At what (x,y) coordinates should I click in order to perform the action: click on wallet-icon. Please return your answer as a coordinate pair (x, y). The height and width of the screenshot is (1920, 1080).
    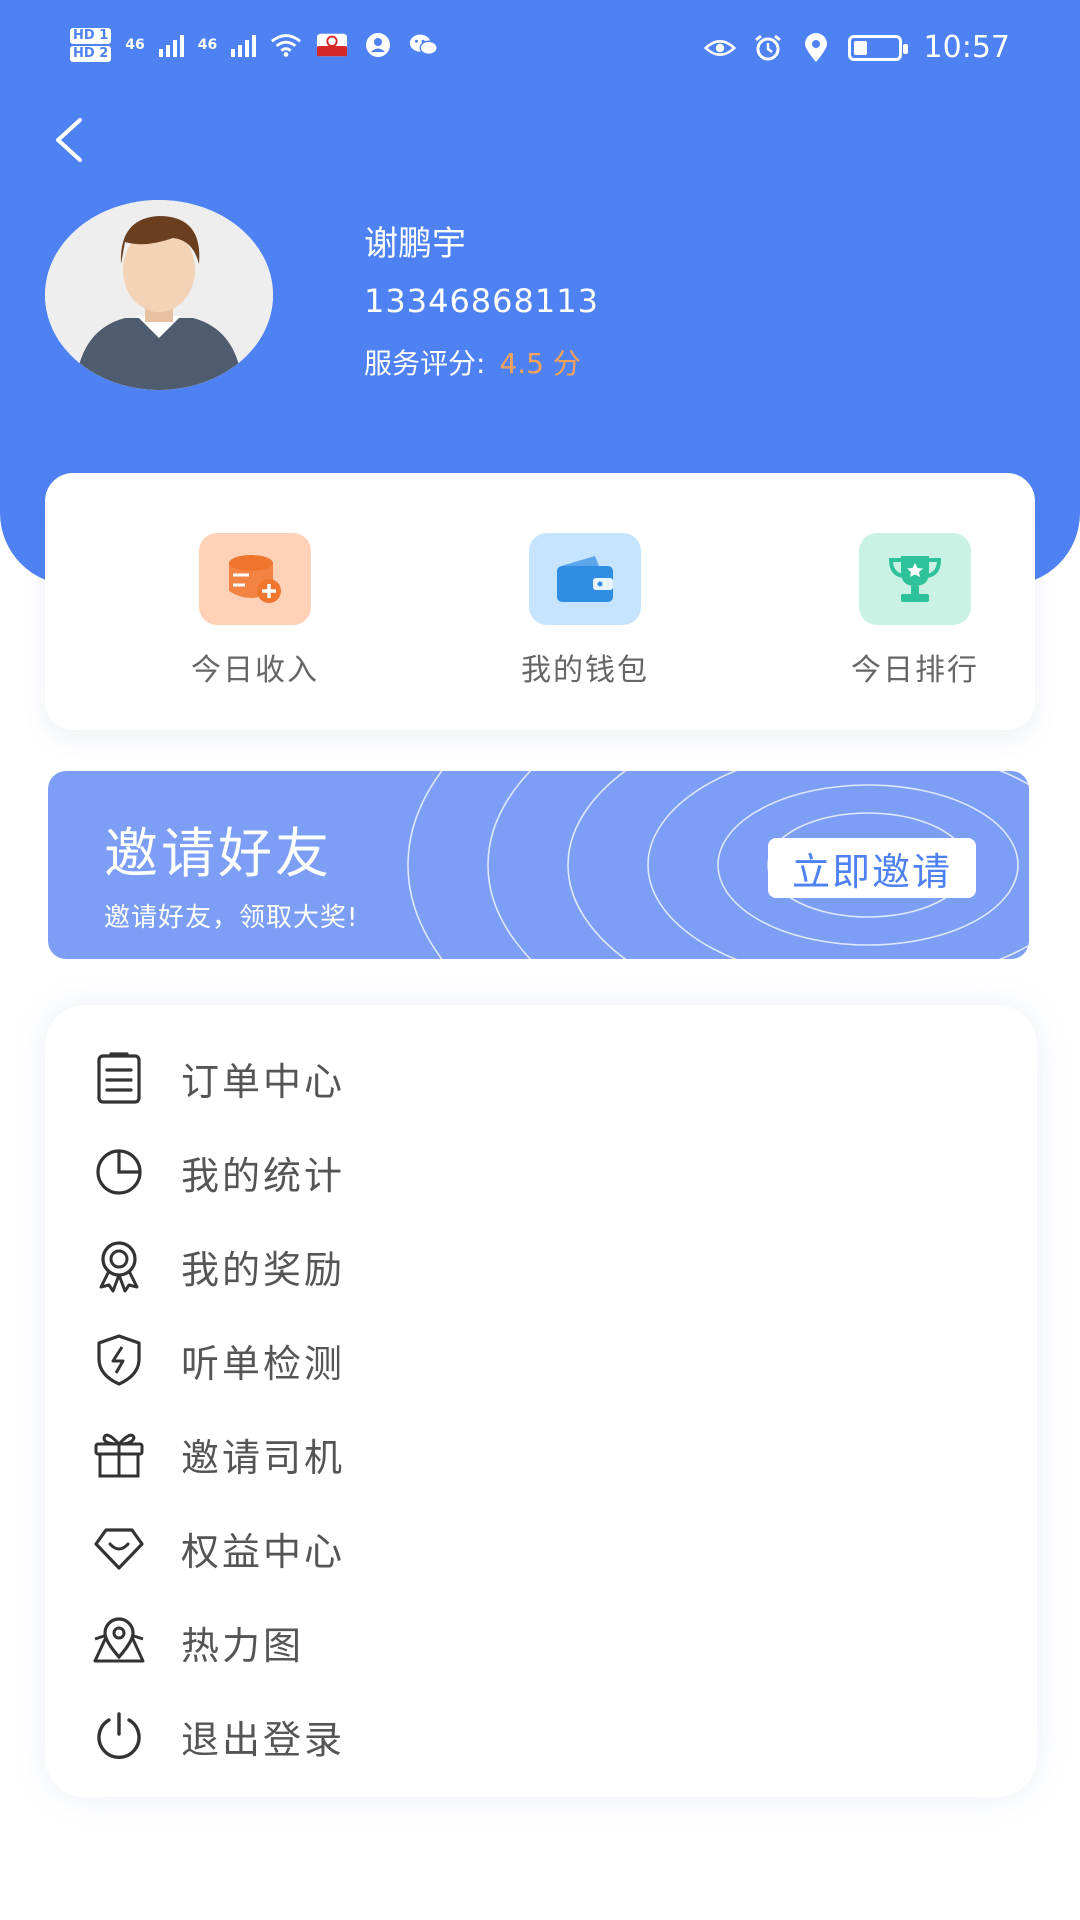
    Looking at the image, I should click on (585, 579).